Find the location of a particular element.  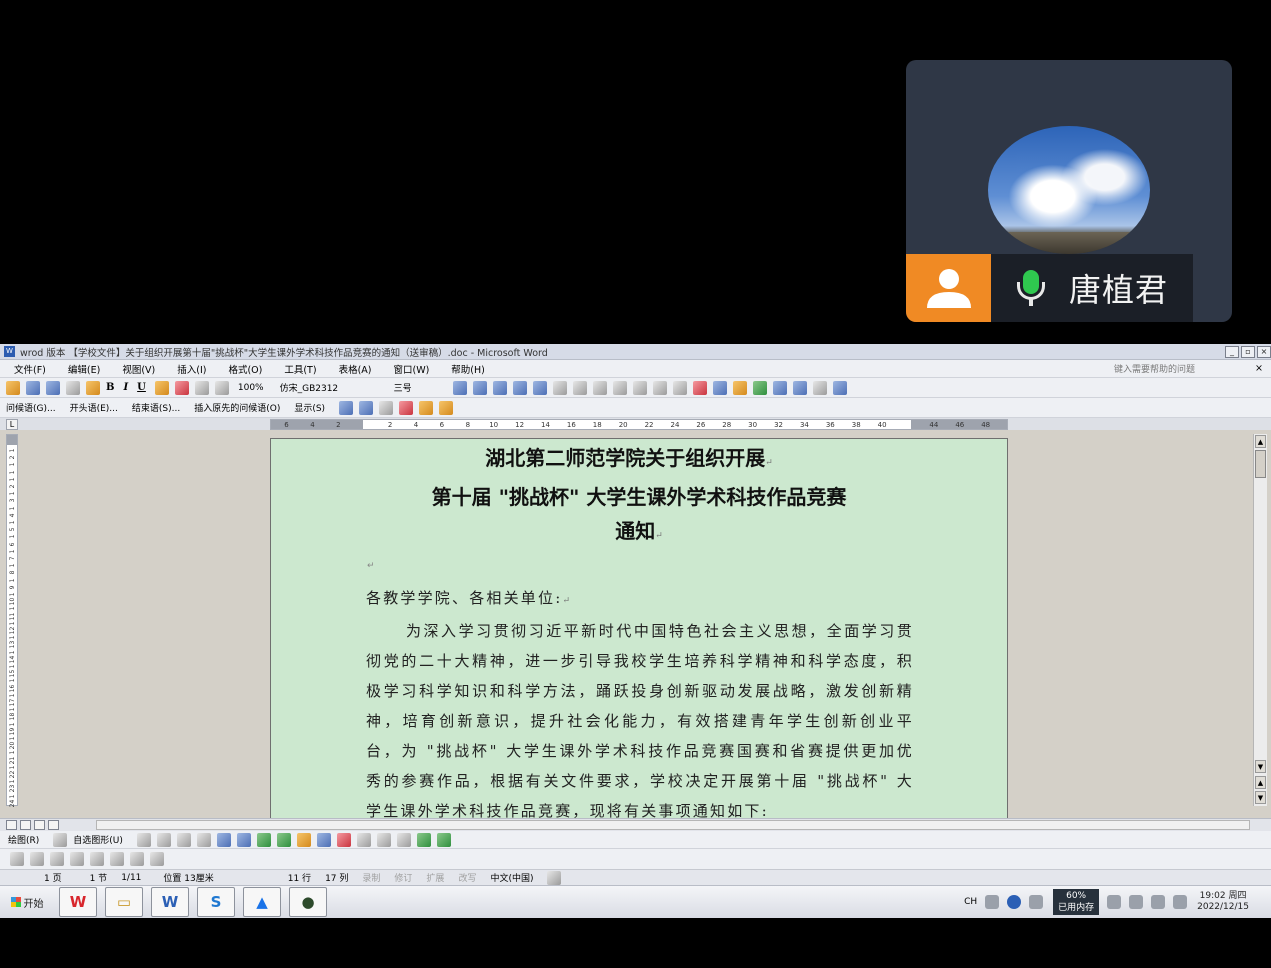

zoom-select: 100% is located at coordinates (251, 388).